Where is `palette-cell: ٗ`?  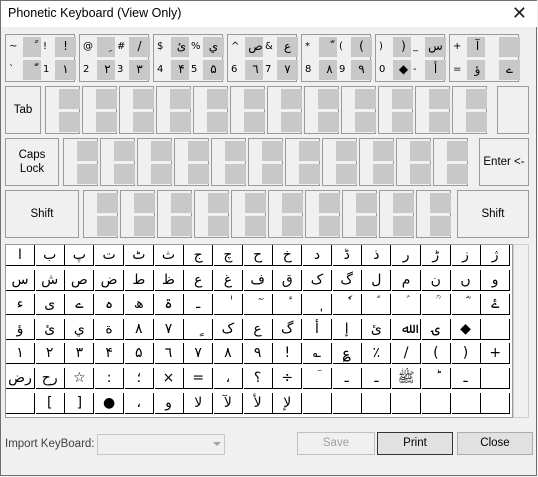
palette-cell: ٗ is located at coordinates (347, 305).